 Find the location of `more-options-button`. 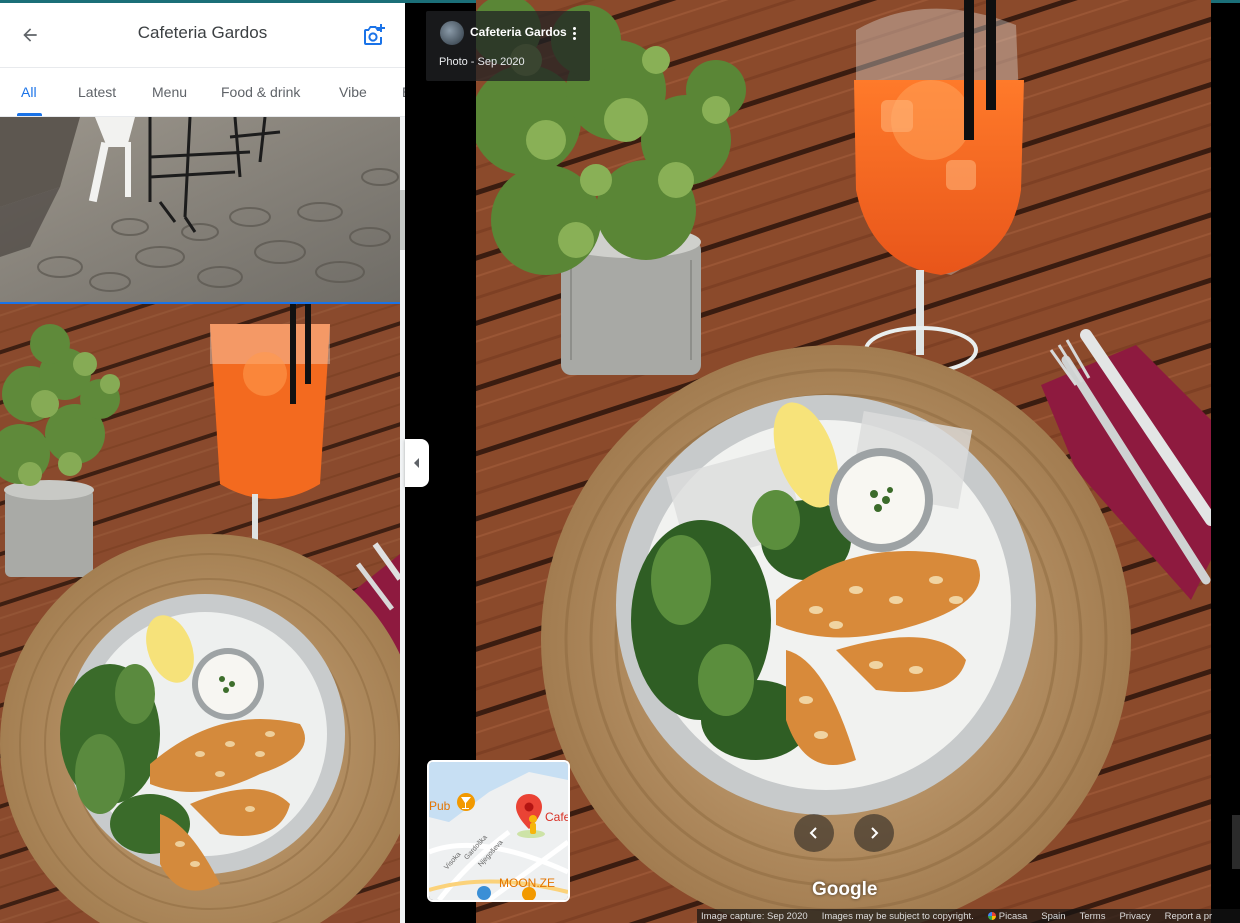

more-options-button is located at coordinates (574, 33).